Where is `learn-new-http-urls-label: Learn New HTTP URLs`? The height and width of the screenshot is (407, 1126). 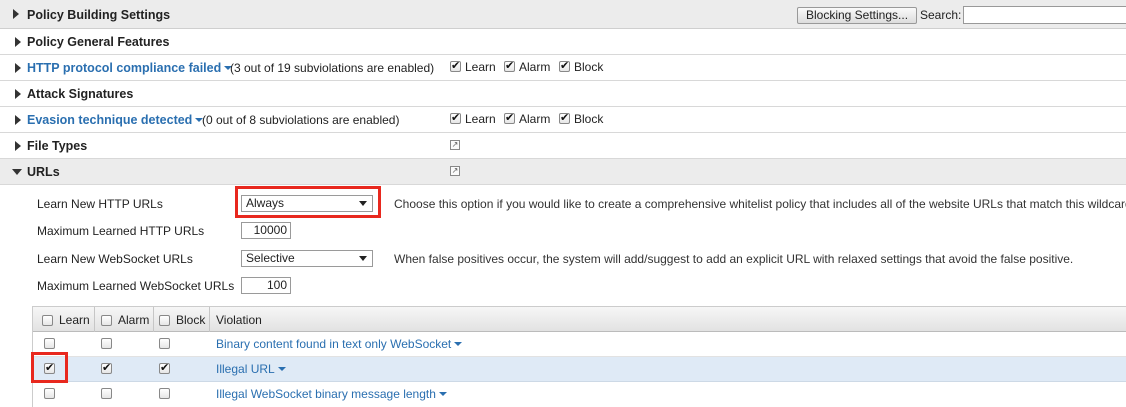 learn-new-http-urls-label: Learn New HTTP URLs is located at coordinates (100, 204).